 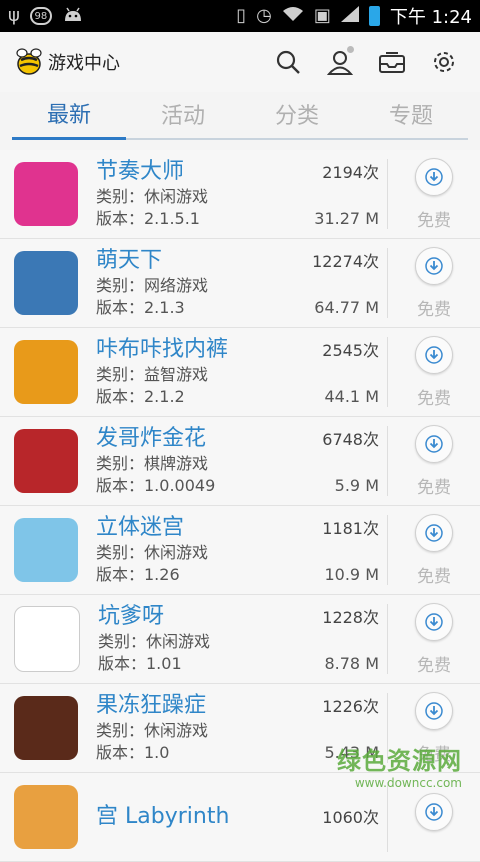 I want to click on app-version: 版本：2.1.5.1, so click(x=148, y=218).